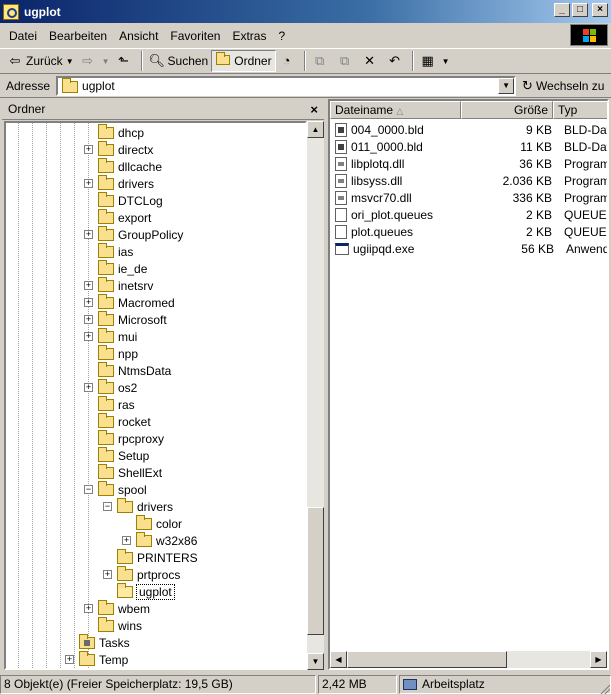 The height and width of the screenshot is (695, 611). I want to click on column-type-header: Typ, so click(580, 110).